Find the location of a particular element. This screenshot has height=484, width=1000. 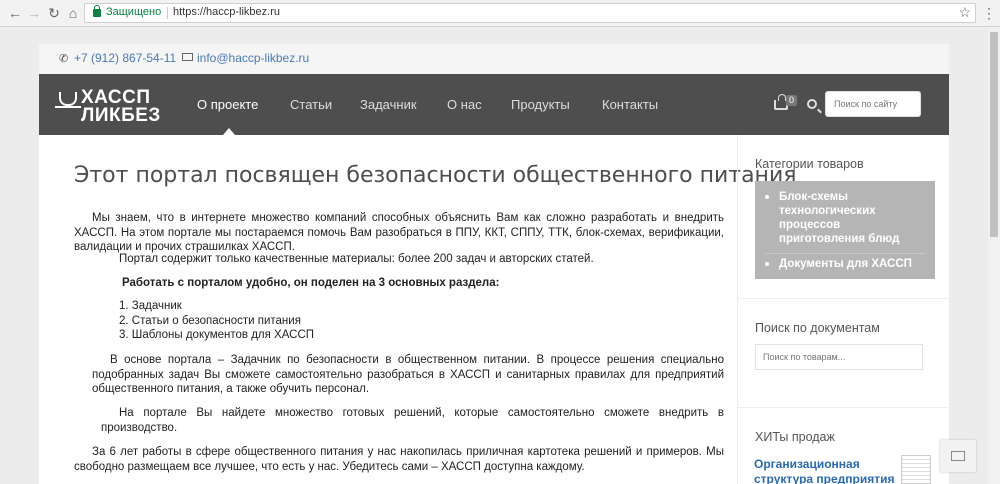

reload-icon: ↻ is located at coordinates (54, 13).